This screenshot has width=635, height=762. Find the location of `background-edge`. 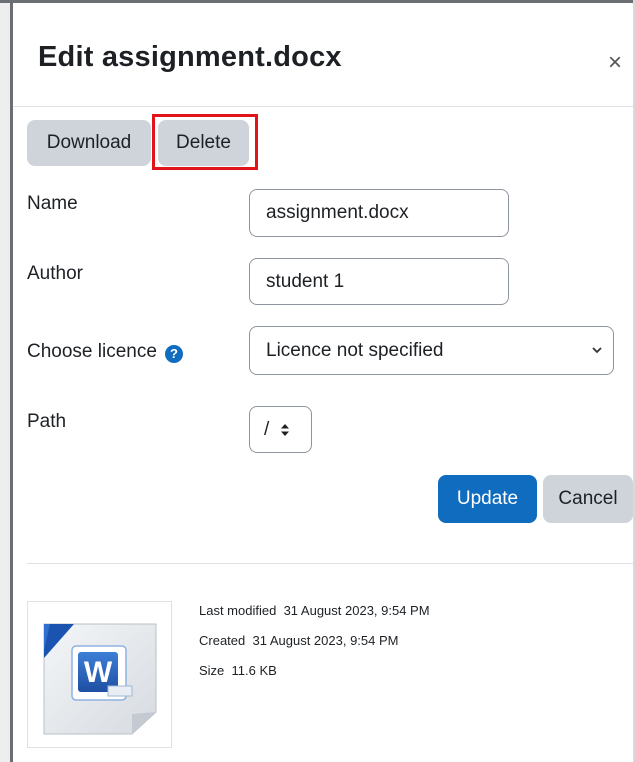

background-edge is located at coordinates (5, 381).